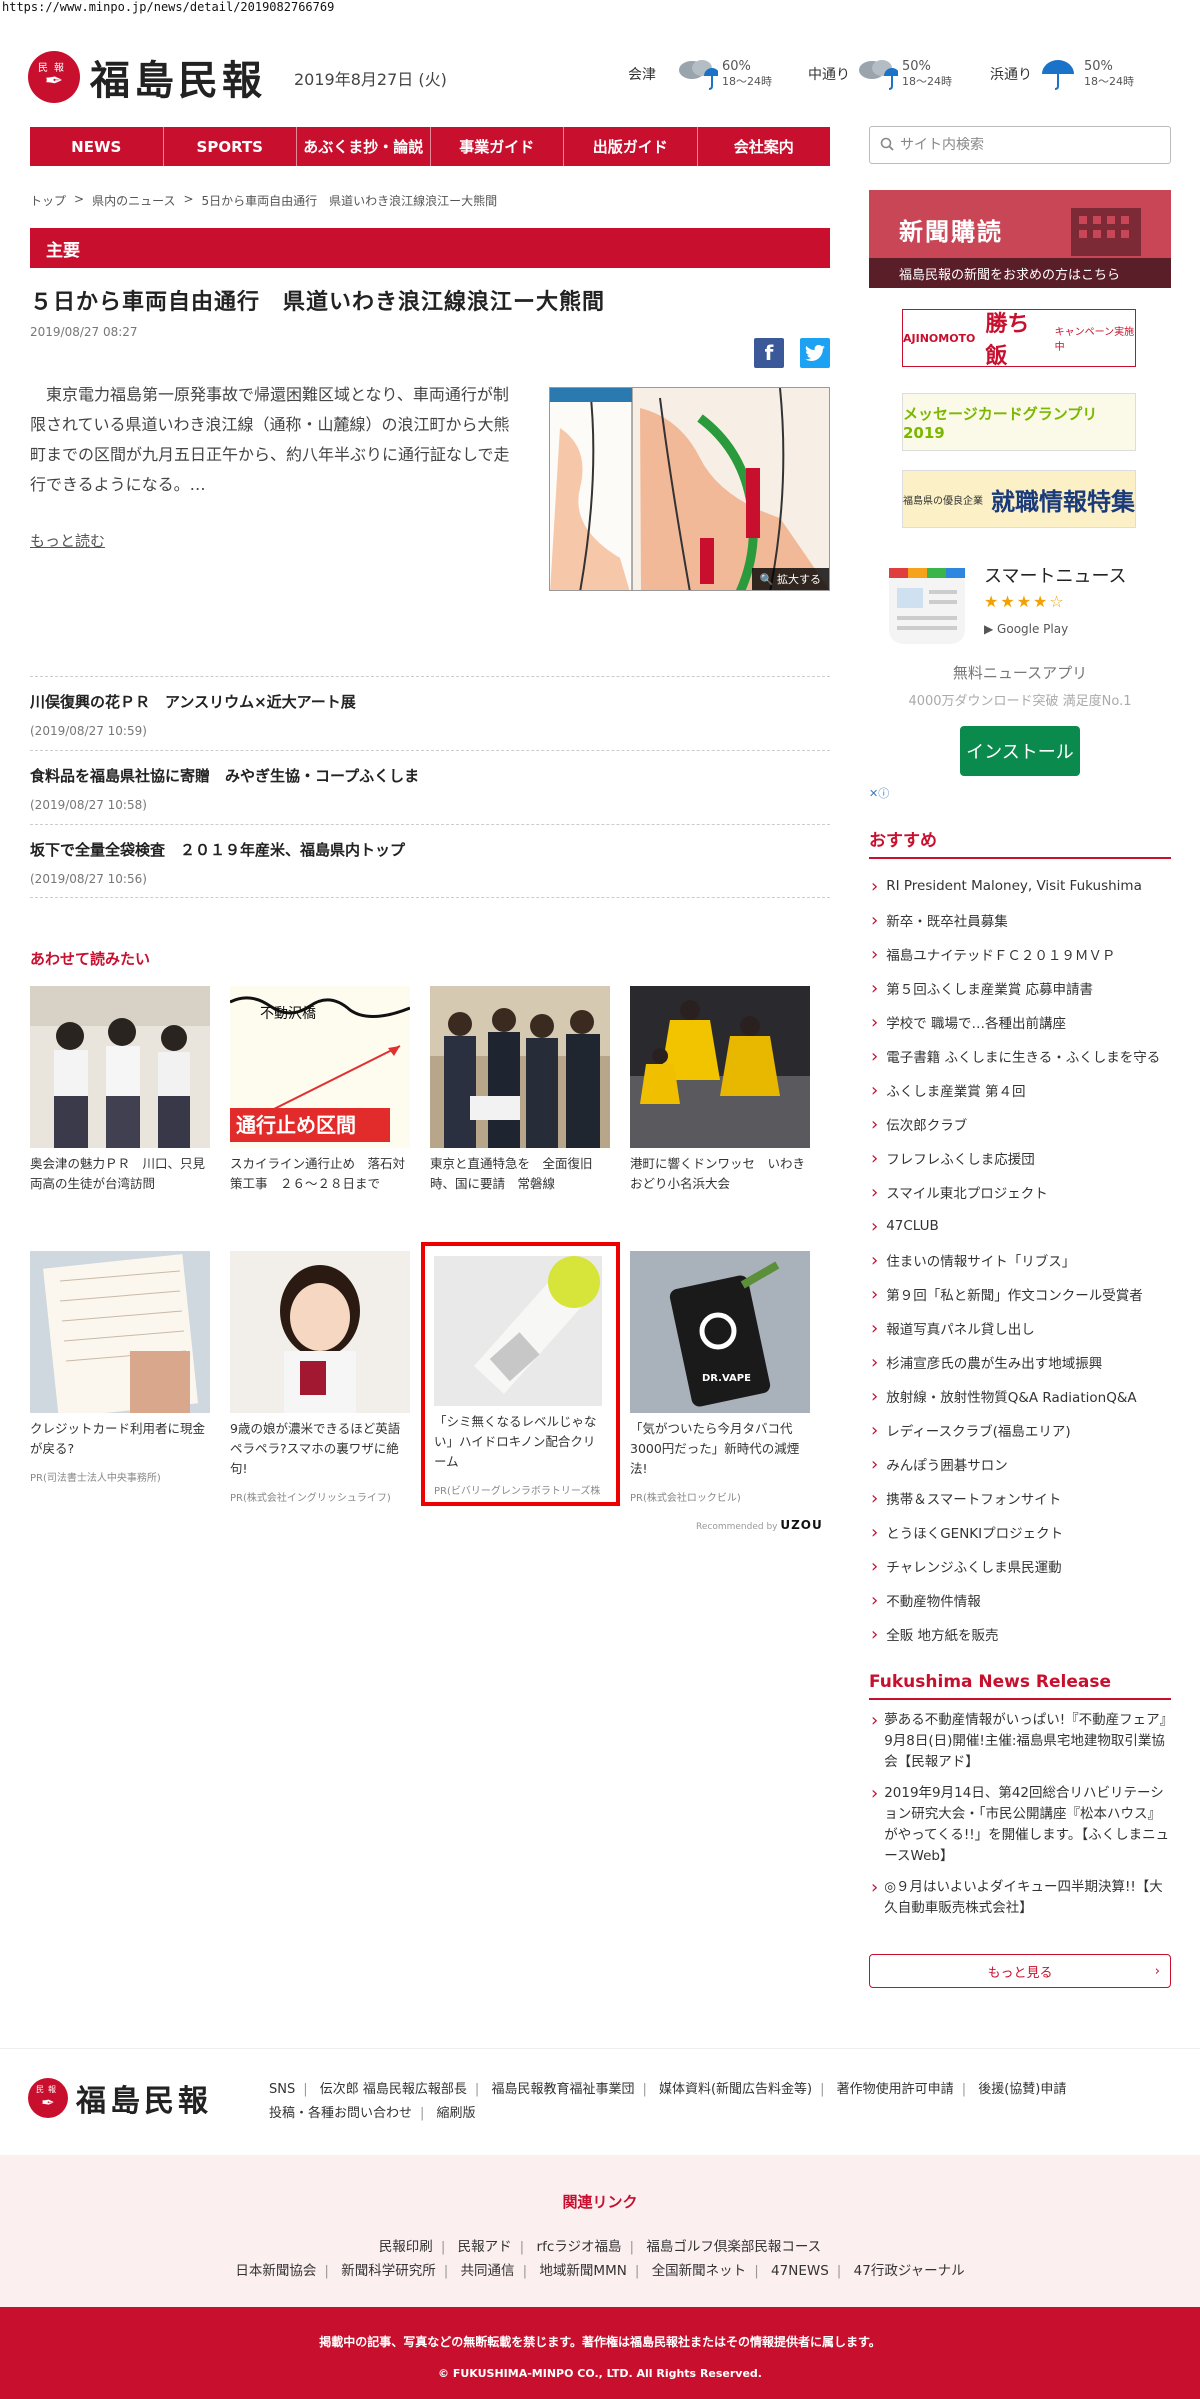  I want to click on list-item: 福島ユナイテッドＦＣ２０１９ＭＶＰ, so click(1020, 954).